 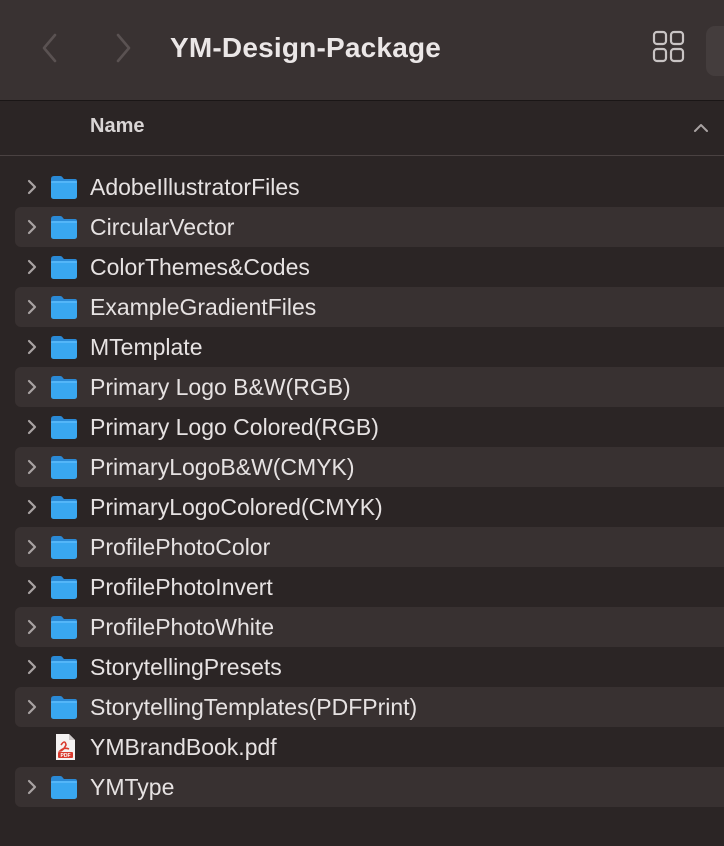 What do you see at coordinates (369, 747) in the screenshot?
I see `file-row: PDF YMBrandBook.pdf` at bounding box center [369, 747].